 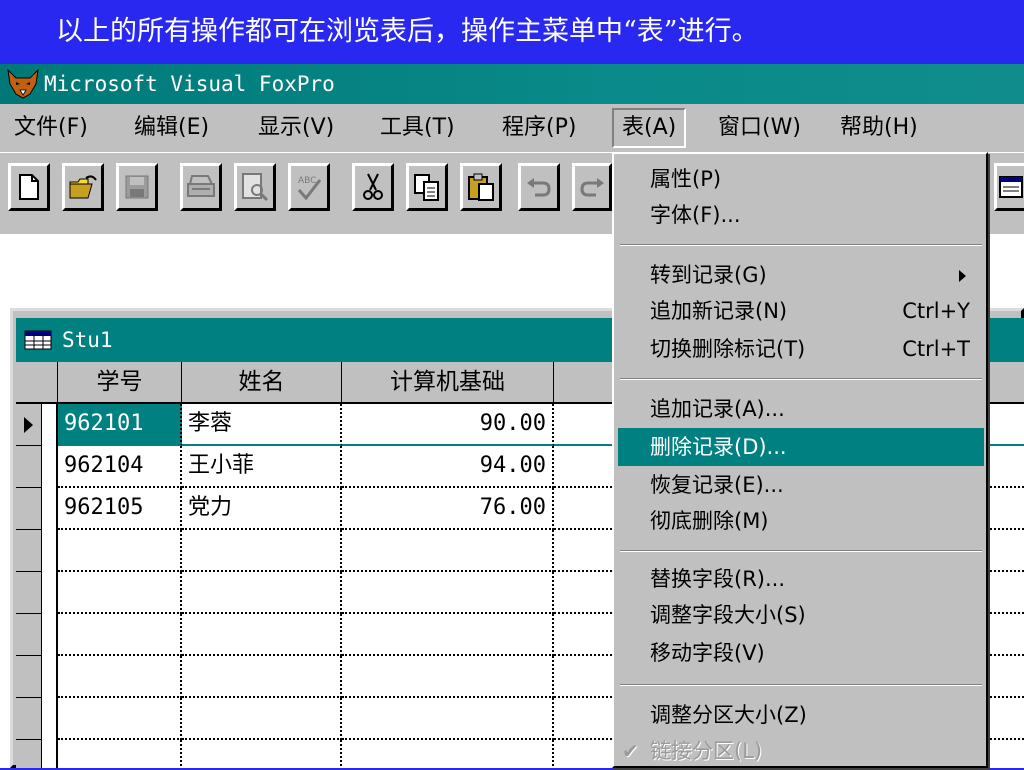 What do you see at coordinates (51, 128) in the screenshot?
I see `menu-file: 文件(F)` at bounding box center [51, 128].